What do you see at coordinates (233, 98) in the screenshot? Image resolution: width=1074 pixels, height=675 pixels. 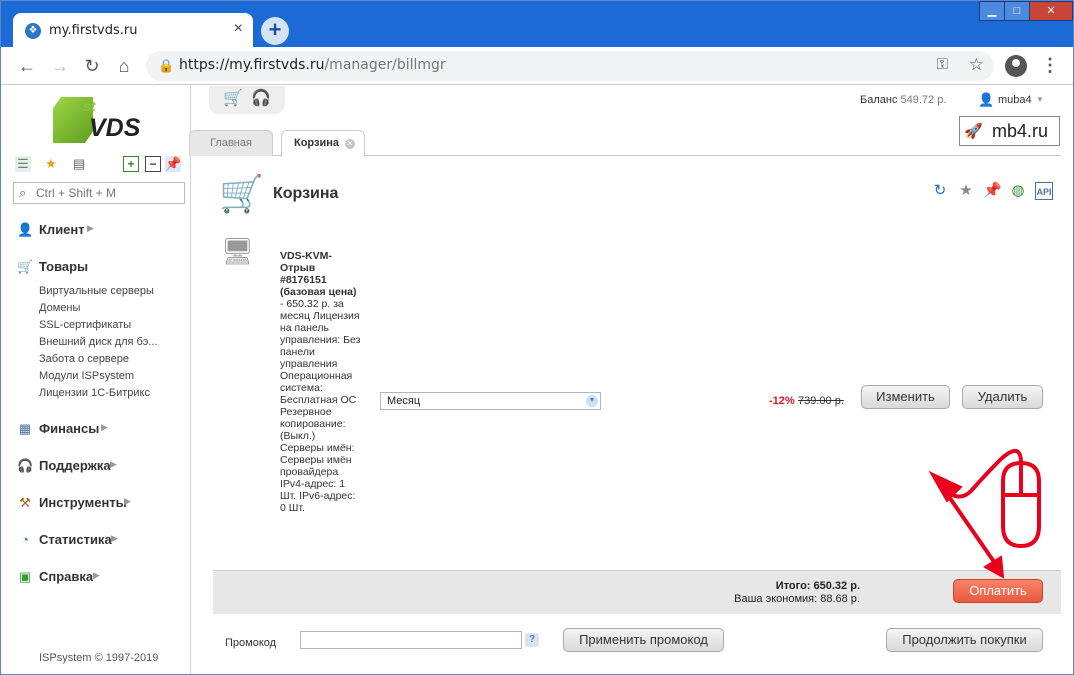 I see `cart-badge-icon: 🛒` at bounding box center [233, 98].